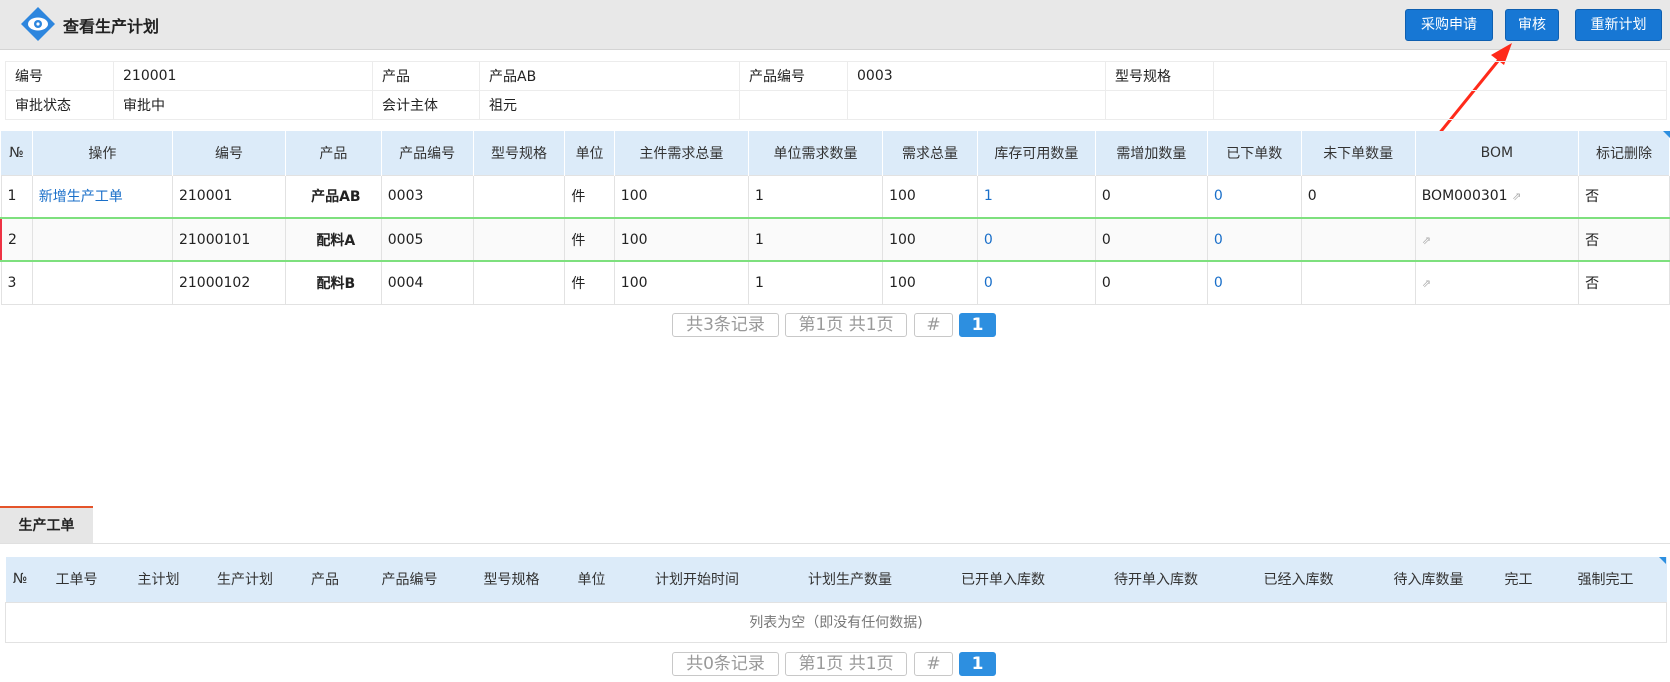  Describe the element at coordinates (158, 579) in the screenshot. I see `col-header: 主计划` at that location.